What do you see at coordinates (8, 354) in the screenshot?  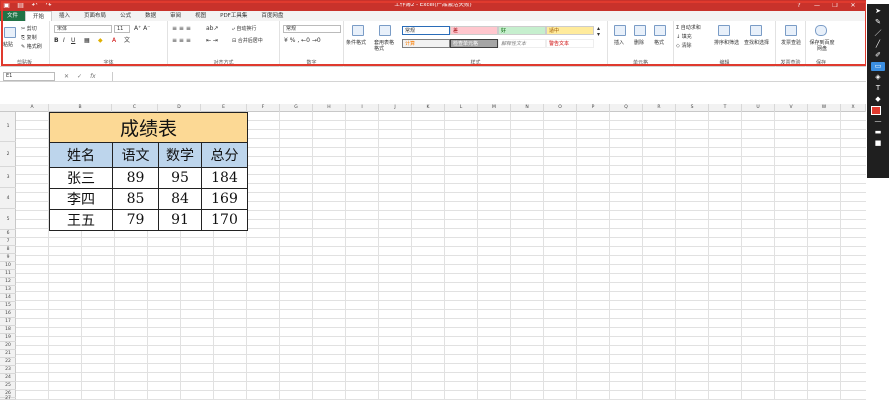 I see `row-header: 21` at bounding box center [8, 354].